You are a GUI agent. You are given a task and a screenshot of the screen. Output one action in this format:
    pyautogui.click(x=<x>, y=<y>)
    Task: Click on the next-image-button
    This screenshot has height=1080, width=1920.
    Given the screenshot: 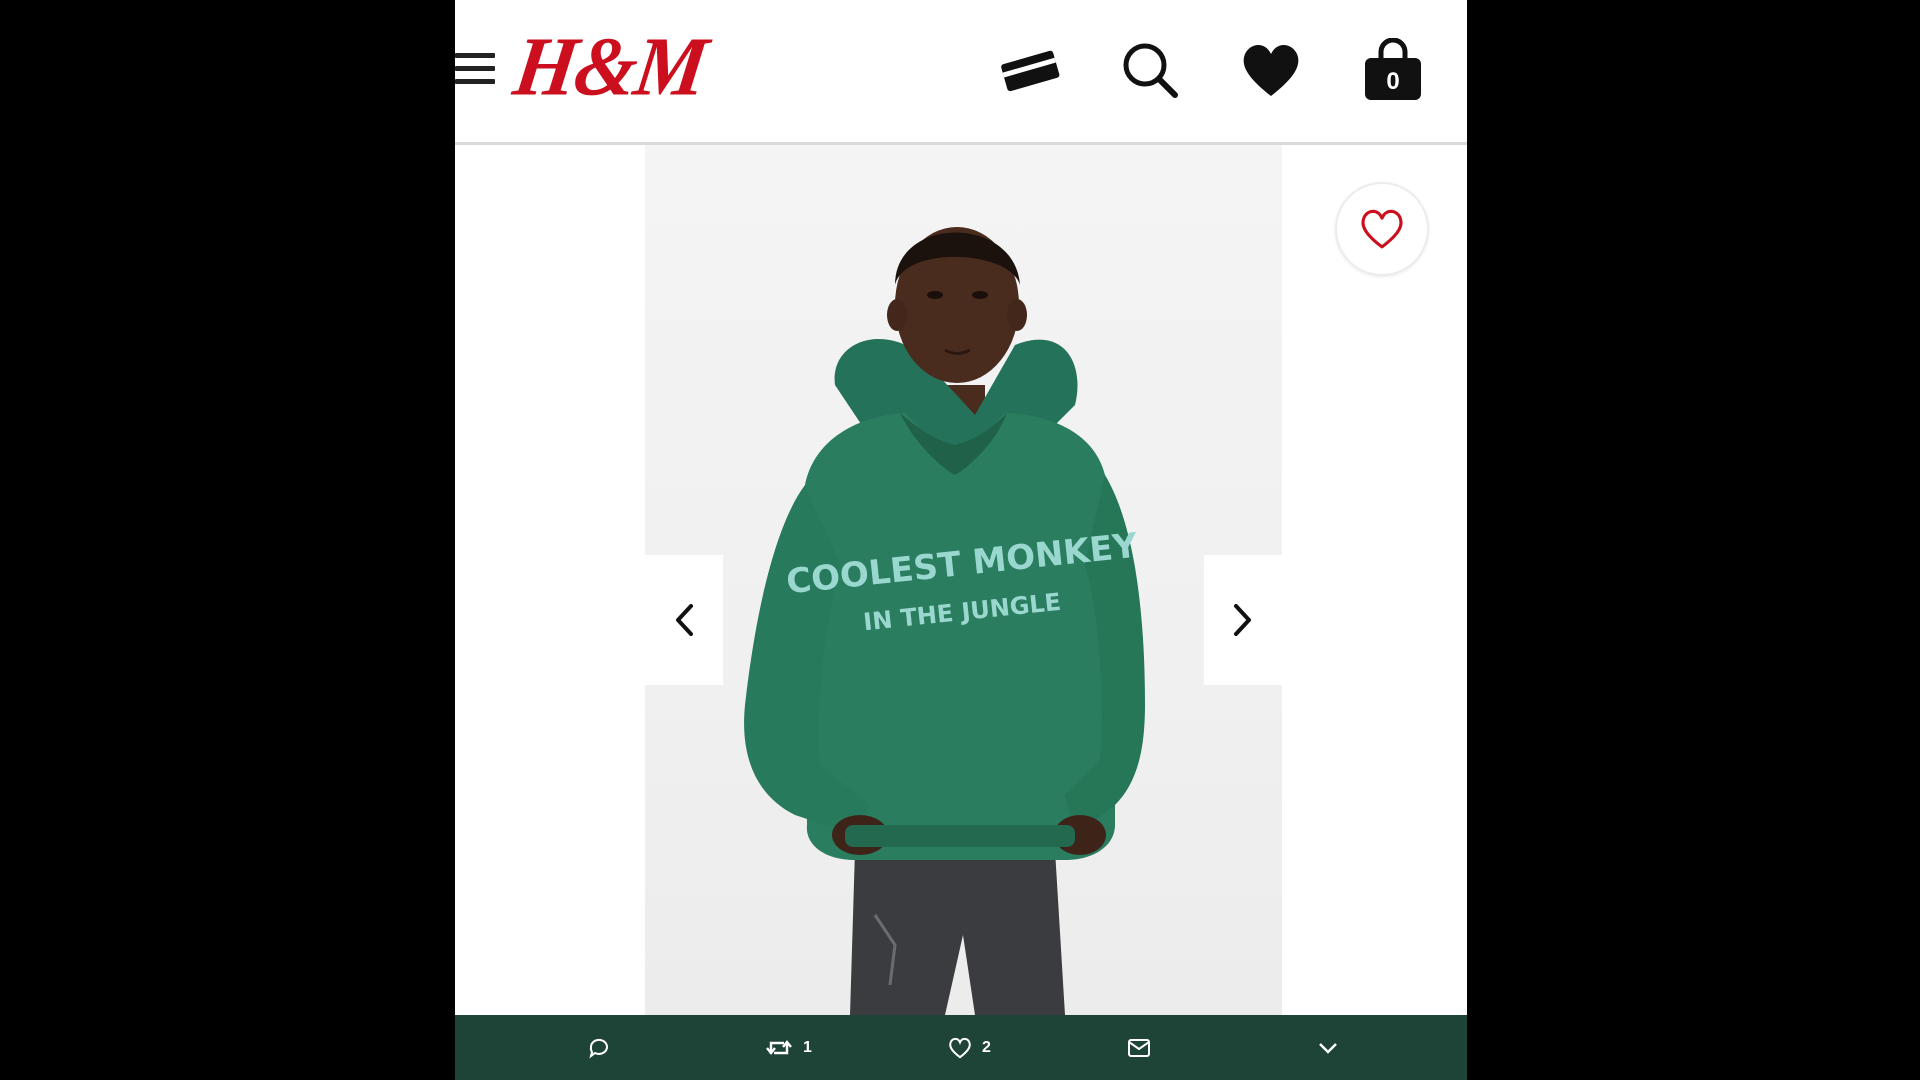 What is the action you would take?
    pyautogui.click(x=1243, y=620)
    